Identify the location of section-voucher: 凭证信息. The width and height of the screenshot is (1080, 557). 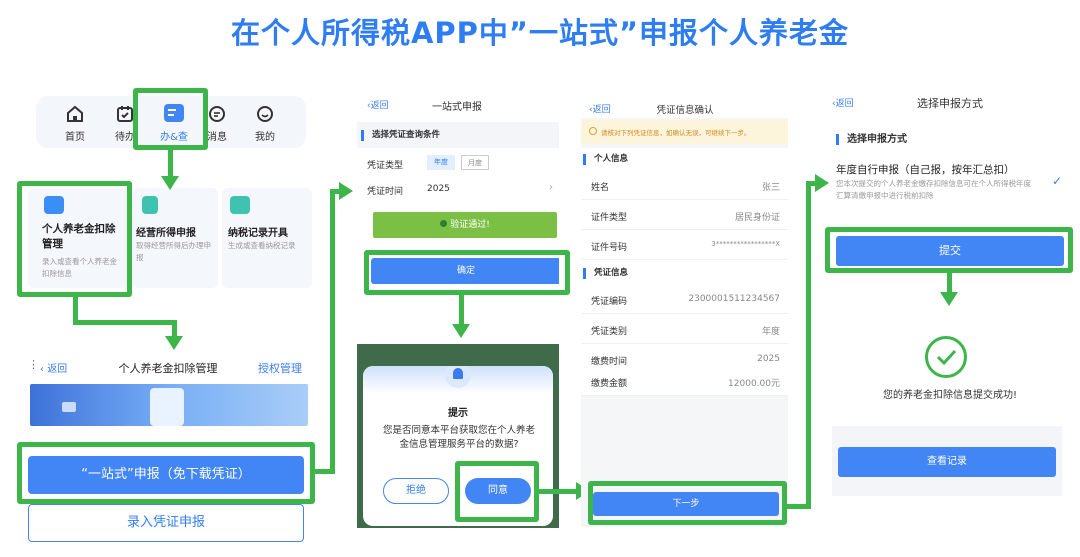
(605, 273).